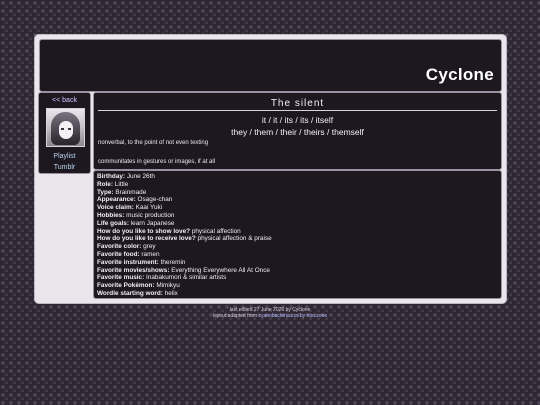 The image size is (540, 405). I want to click on detail-row-favorite-food: Favorite food: ramen, so click(297, 255).